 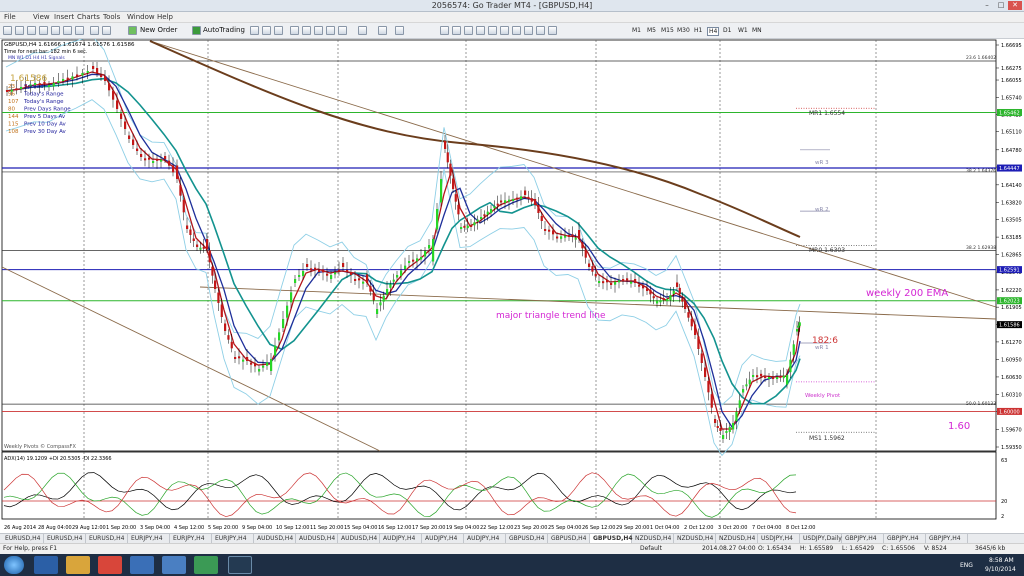 I want to click on tf-m30: M30, so click(x=683, y=30).